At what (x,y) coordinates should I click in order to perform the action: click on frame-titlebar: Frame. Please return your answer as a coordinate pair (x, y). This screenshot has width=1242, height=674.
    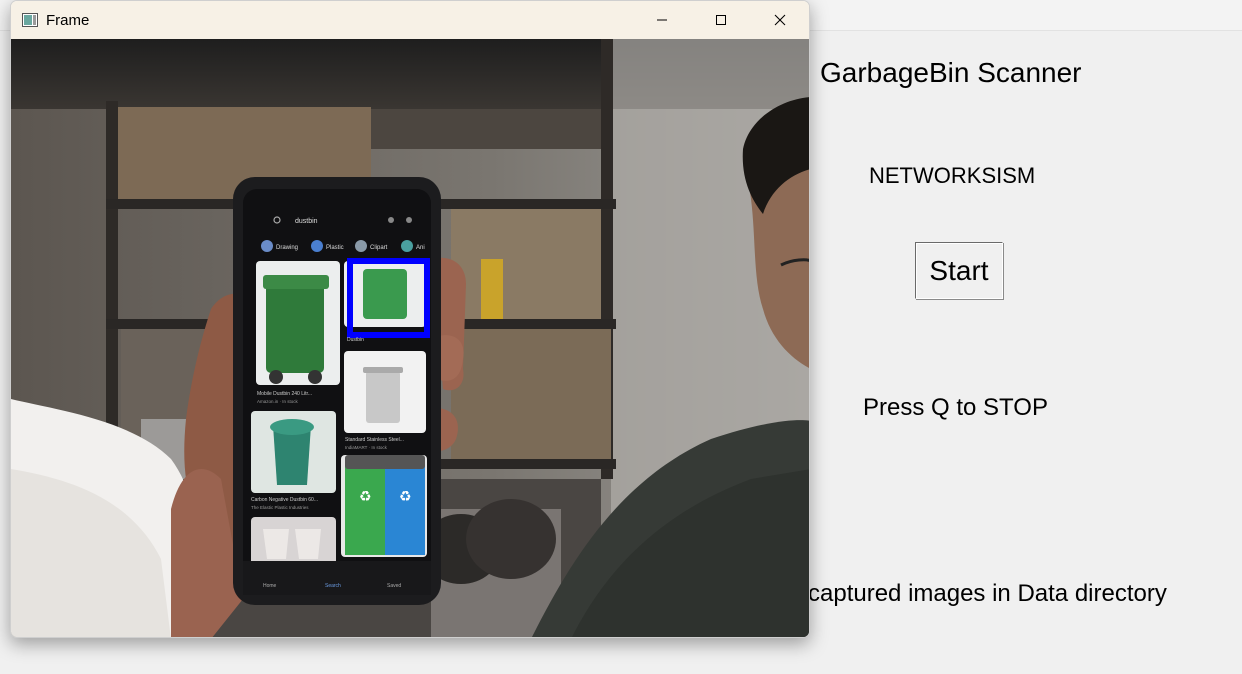
    Looking at the image, I should click on (410, 20).